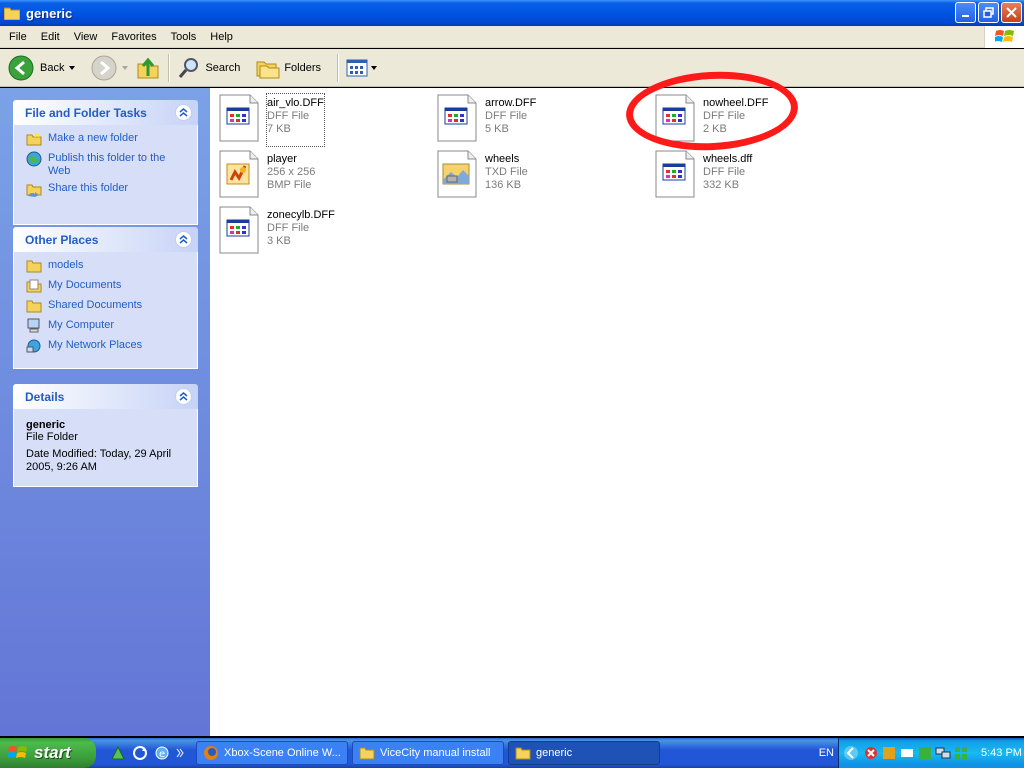 This screenshot has height=768, width=1024. Describe the element at coordinates (503, 185) in the screenshot. I see `file-size: 136 KB` at that location.